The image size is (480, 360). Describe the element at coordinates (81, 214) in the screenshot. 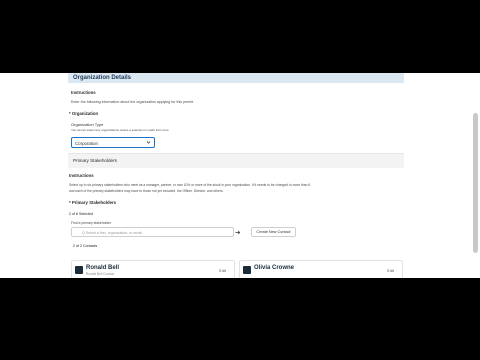

I see `selected-count: 2 of 6 Selected` at that location.